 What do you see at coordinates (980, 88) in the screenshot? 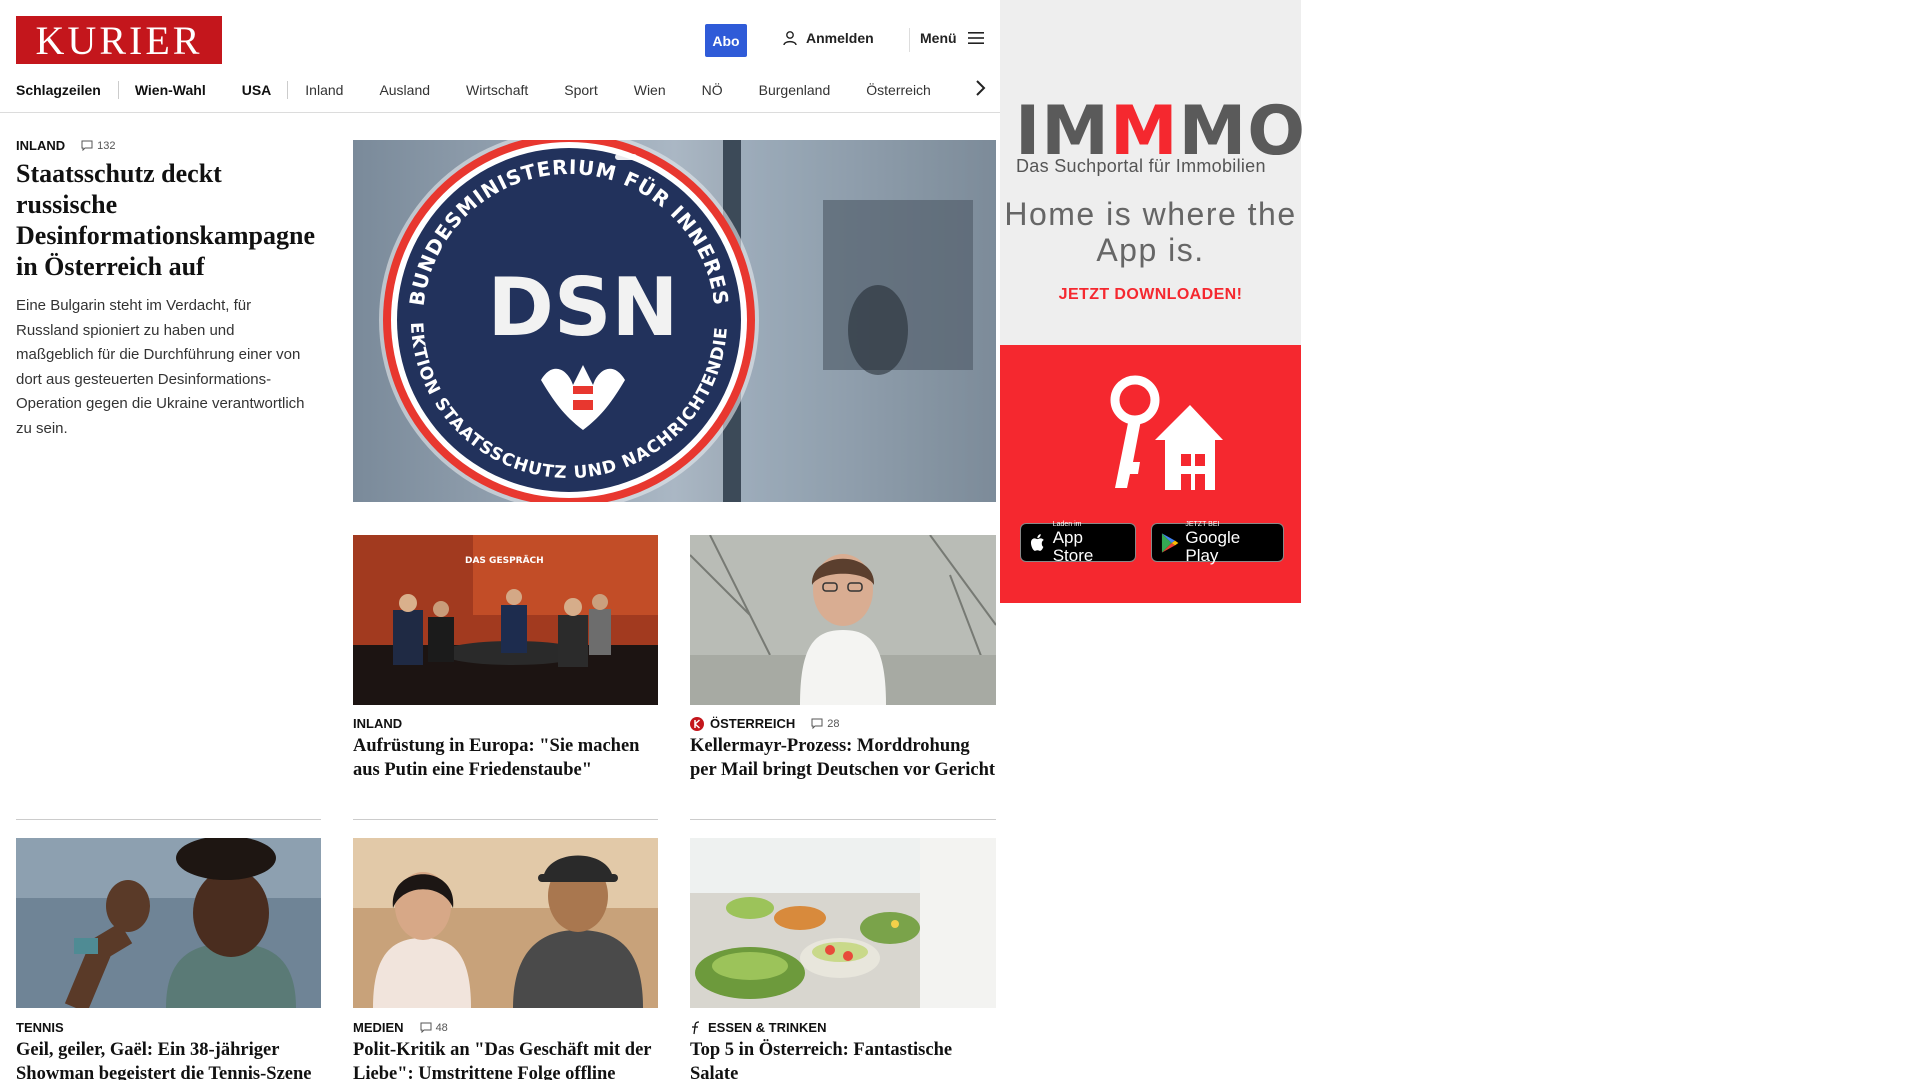
I see `nav-scroll-right-icon` at bounding box center [980, 88].